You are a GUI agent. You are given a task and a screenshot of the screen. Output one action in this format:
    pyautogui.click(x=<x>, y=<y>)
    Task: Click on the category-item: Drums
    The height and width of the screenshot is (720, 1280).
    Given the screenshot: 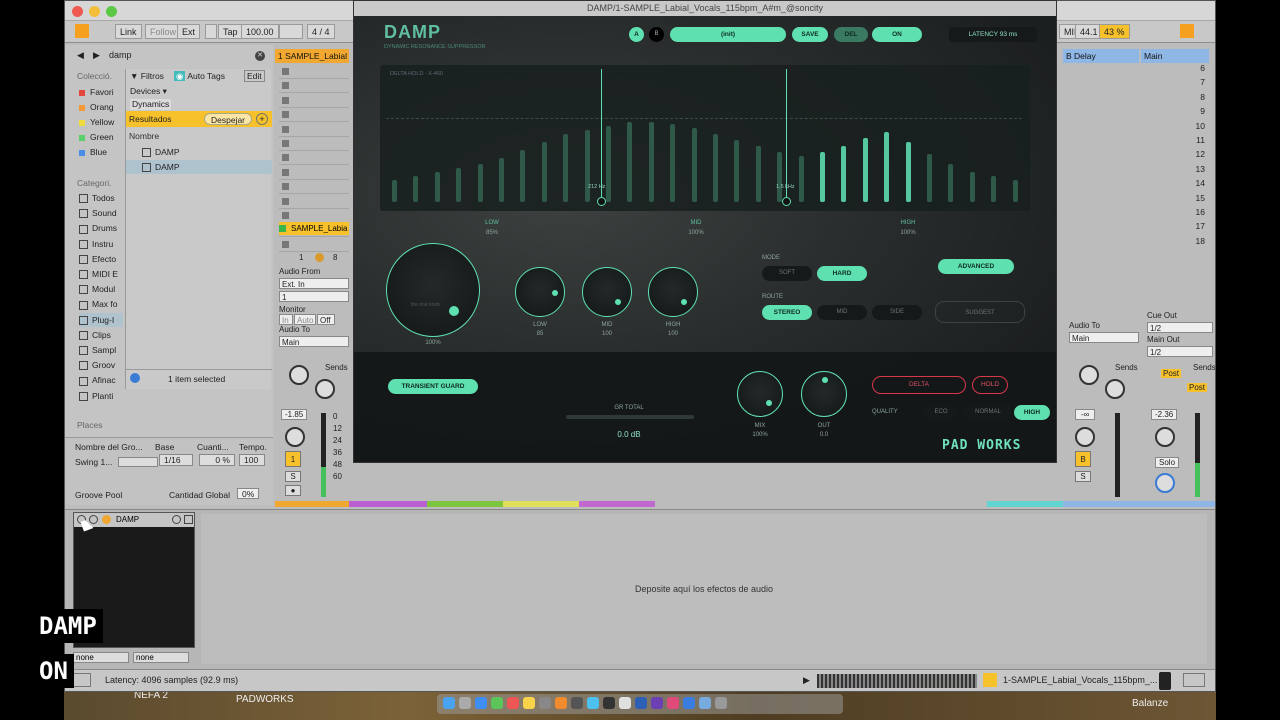 What is the action you would take?
    pyautogui.click(x=98, y=228)
    